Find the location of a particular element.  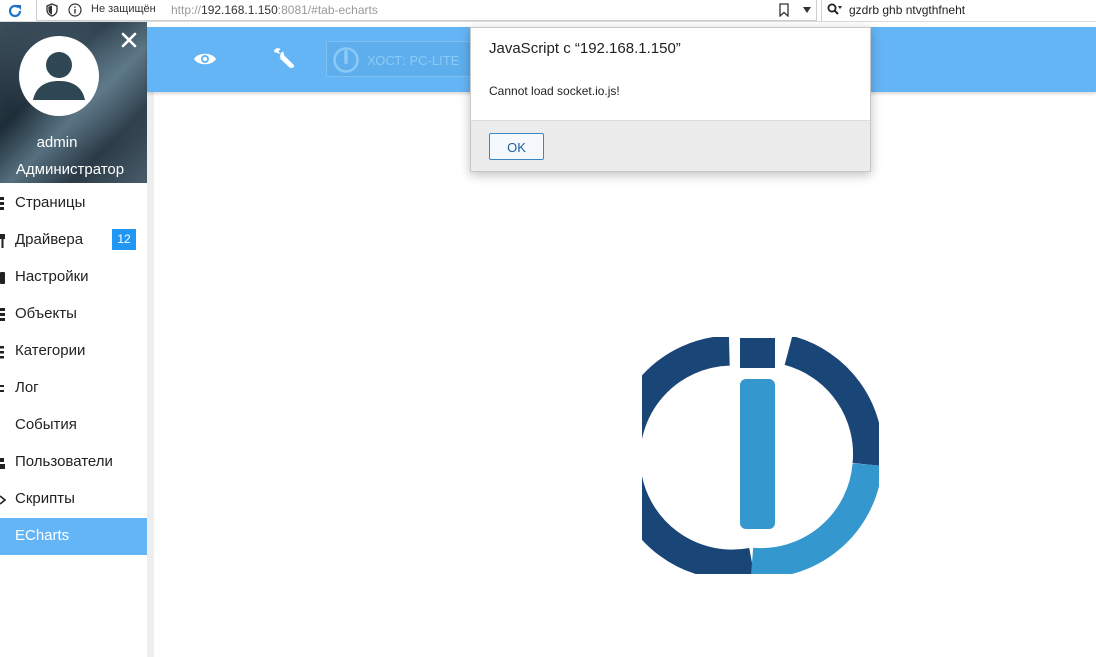

sidebar-item-pages: Страницы is located at coordinates (73, 203).